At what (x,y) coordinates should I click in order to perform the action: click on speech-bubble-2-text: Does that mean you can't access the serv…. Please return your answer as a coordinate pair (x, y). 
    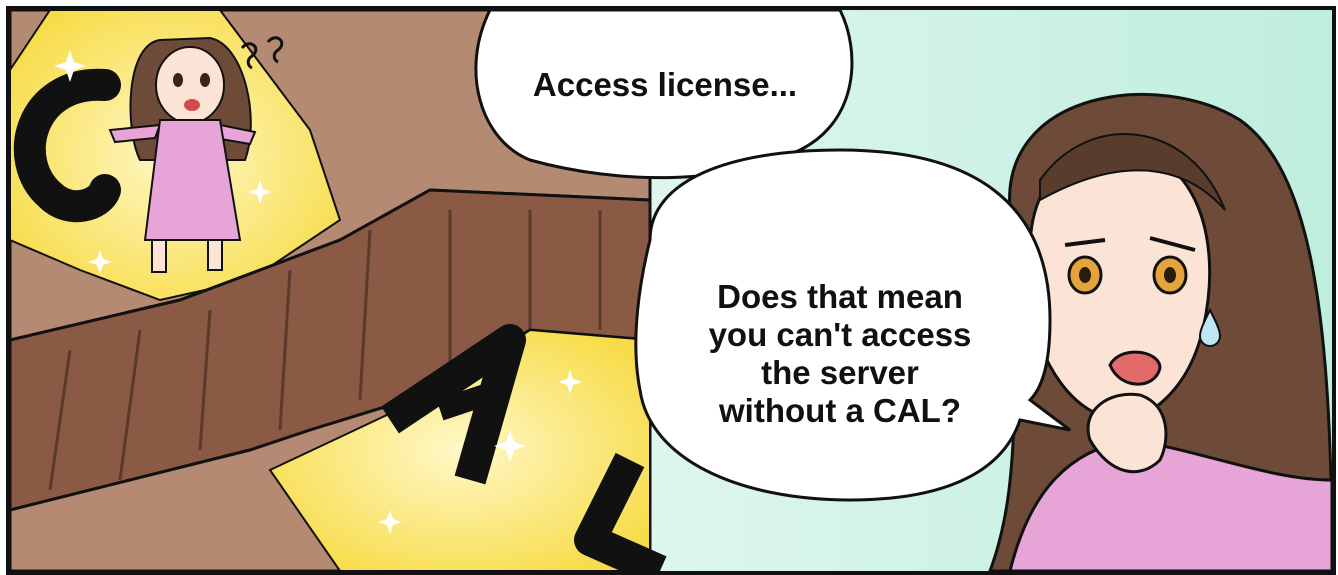
    Looking at the image, I should click on (840, 354).